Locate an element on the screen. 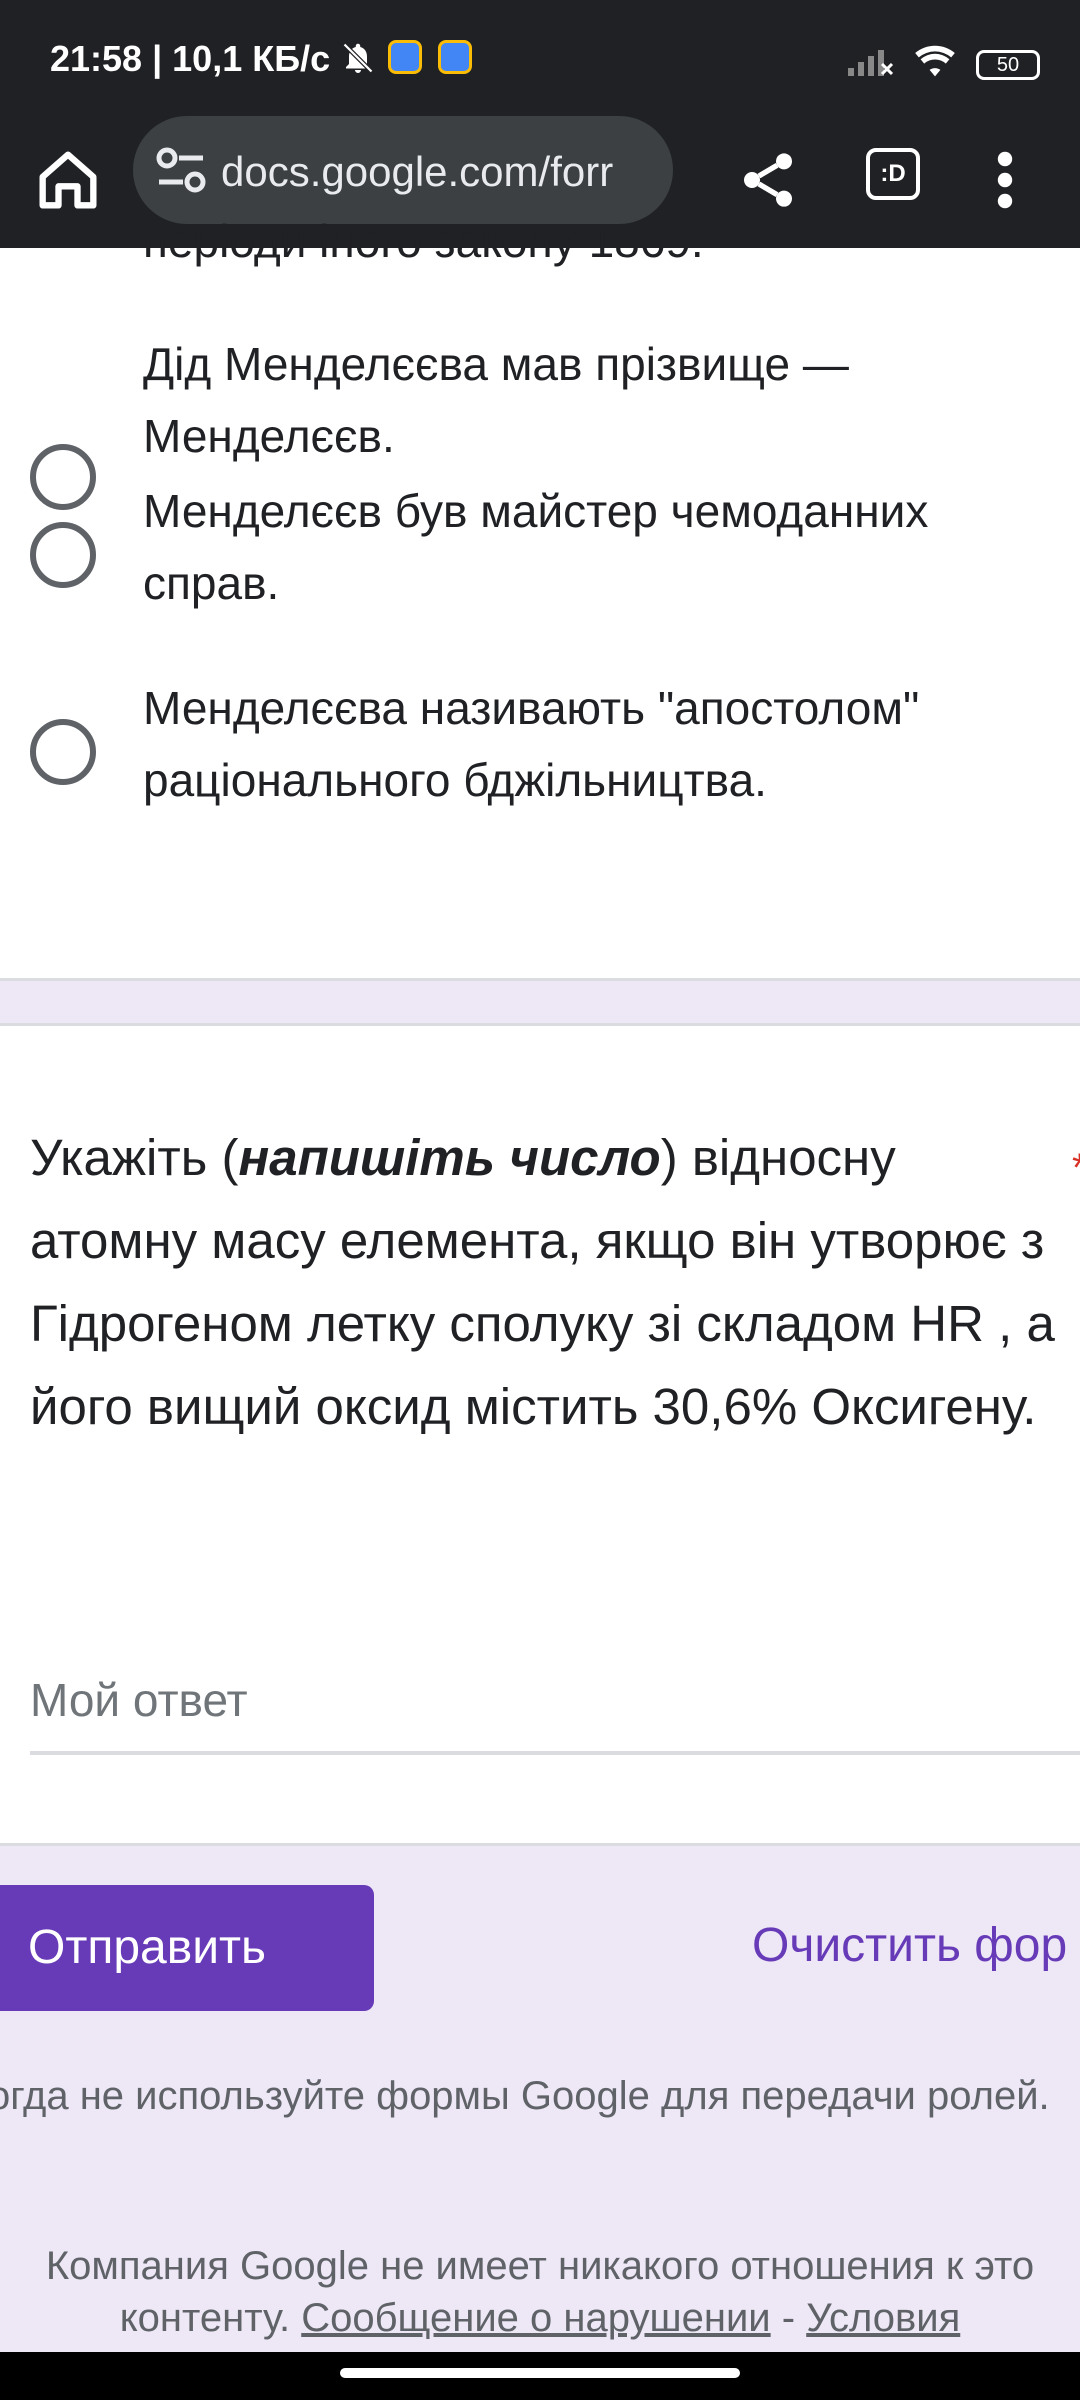 This screenshot has height=2400, width=1080. terms-link: Условия is located at coordinates (883, 2318).